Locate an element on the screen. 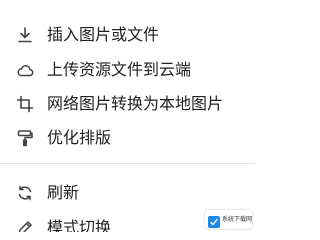  site-logo-icon is located at coordinates (214, 220).